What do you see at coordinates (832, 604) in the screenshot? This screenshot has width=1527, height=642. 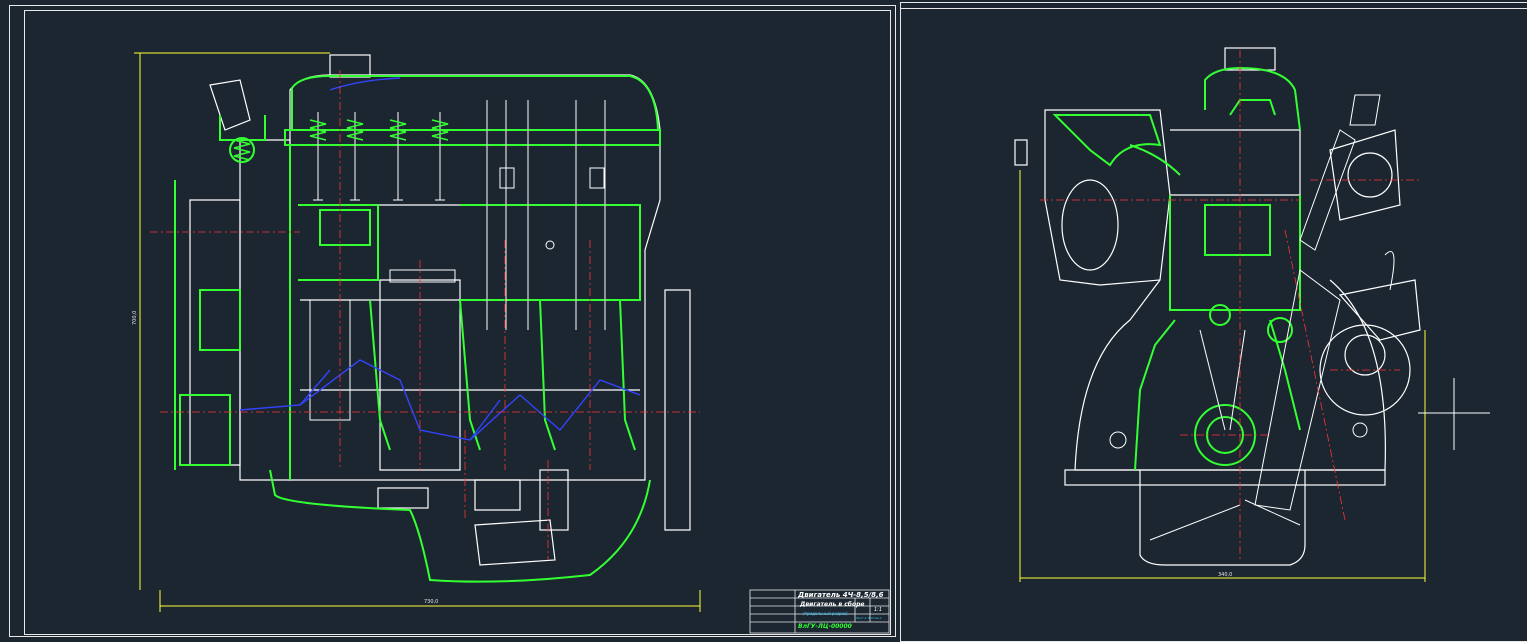 I see `title-block-title-line2: Двигатель в сборе` at bounding box center [832, 604].